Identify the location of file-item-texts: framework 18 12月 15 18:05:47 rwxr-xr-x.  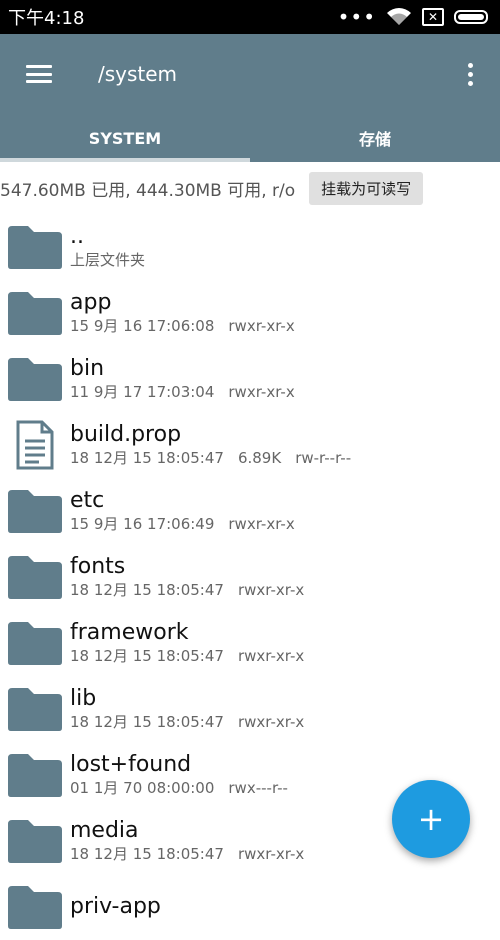
(187, 643).